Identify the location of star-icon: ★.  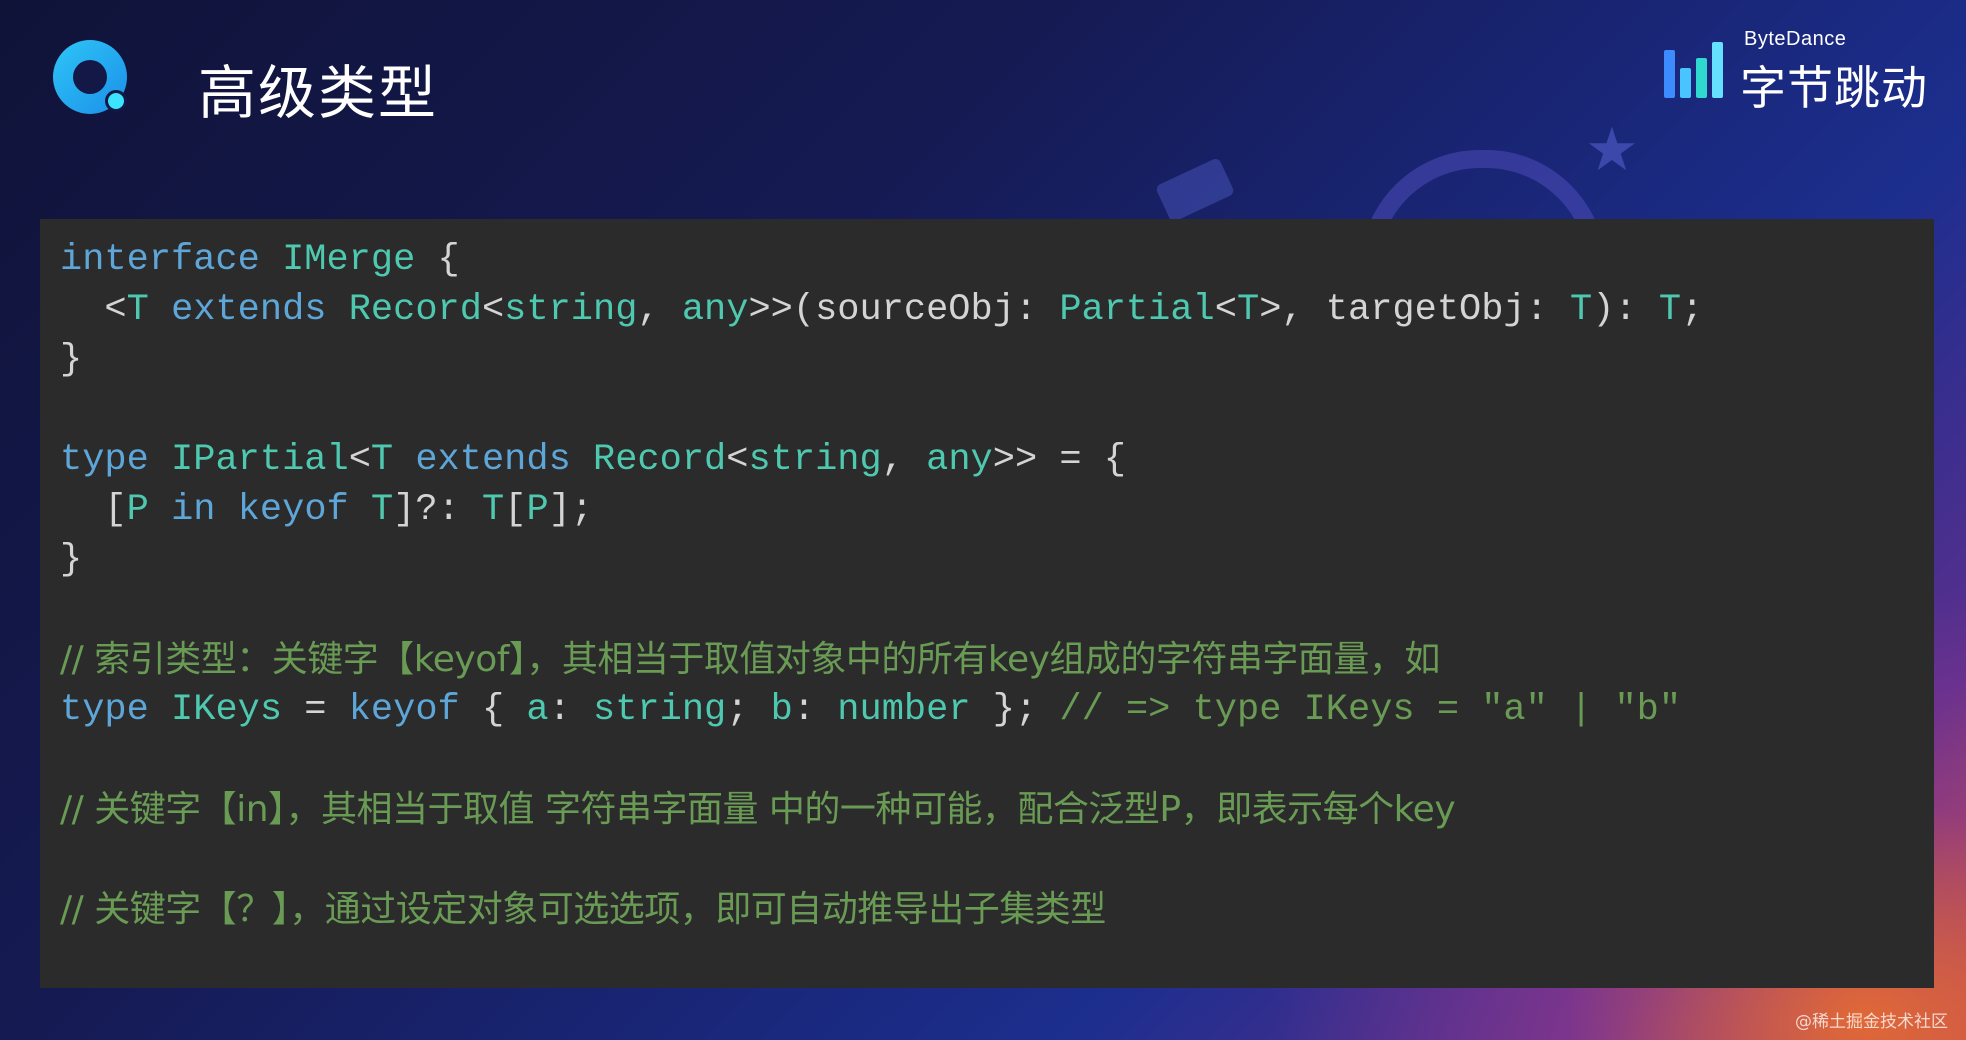
(1612, 149).